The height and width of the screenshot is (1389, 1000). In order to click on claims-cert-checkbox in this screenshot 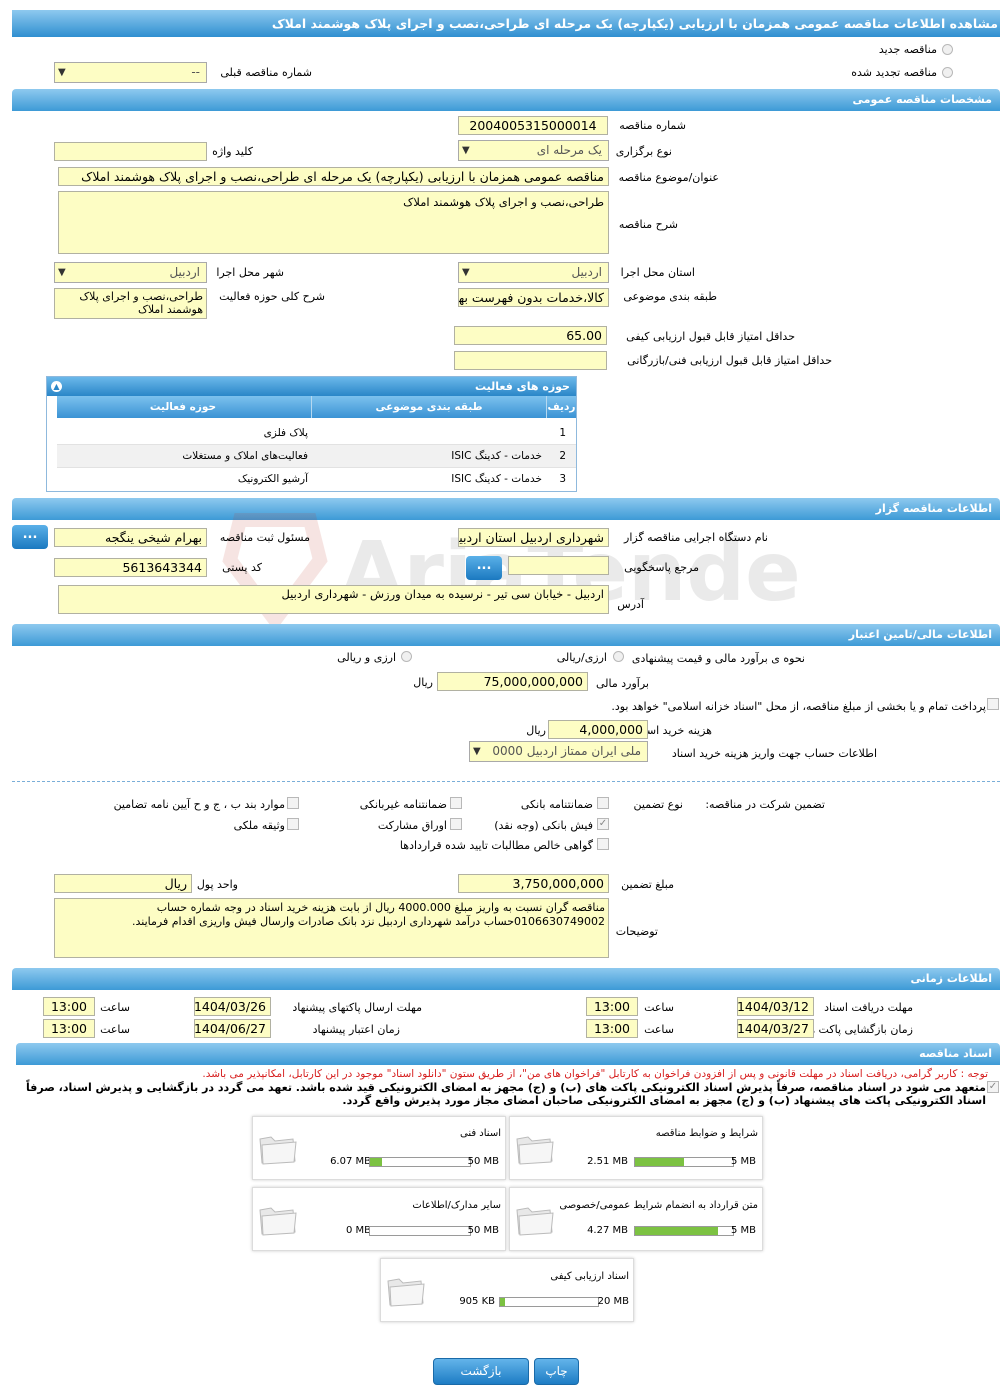, I will do `click(603, 844)`.